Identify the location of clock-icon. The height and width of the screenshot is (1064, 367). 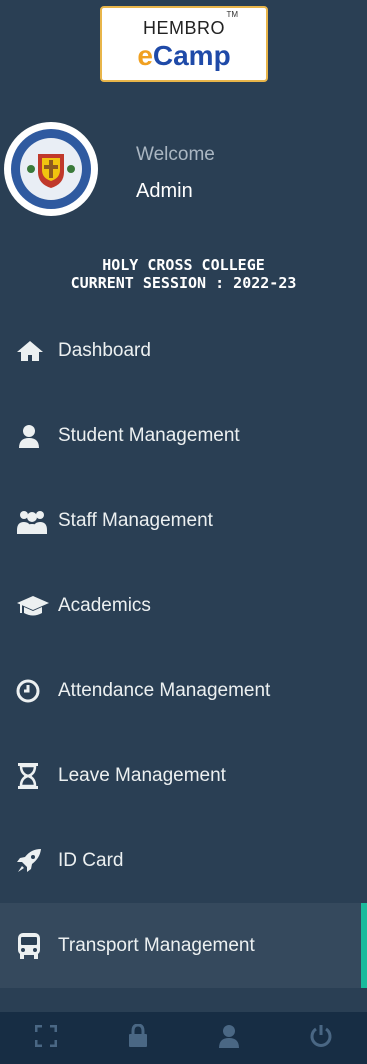
(33, 691).